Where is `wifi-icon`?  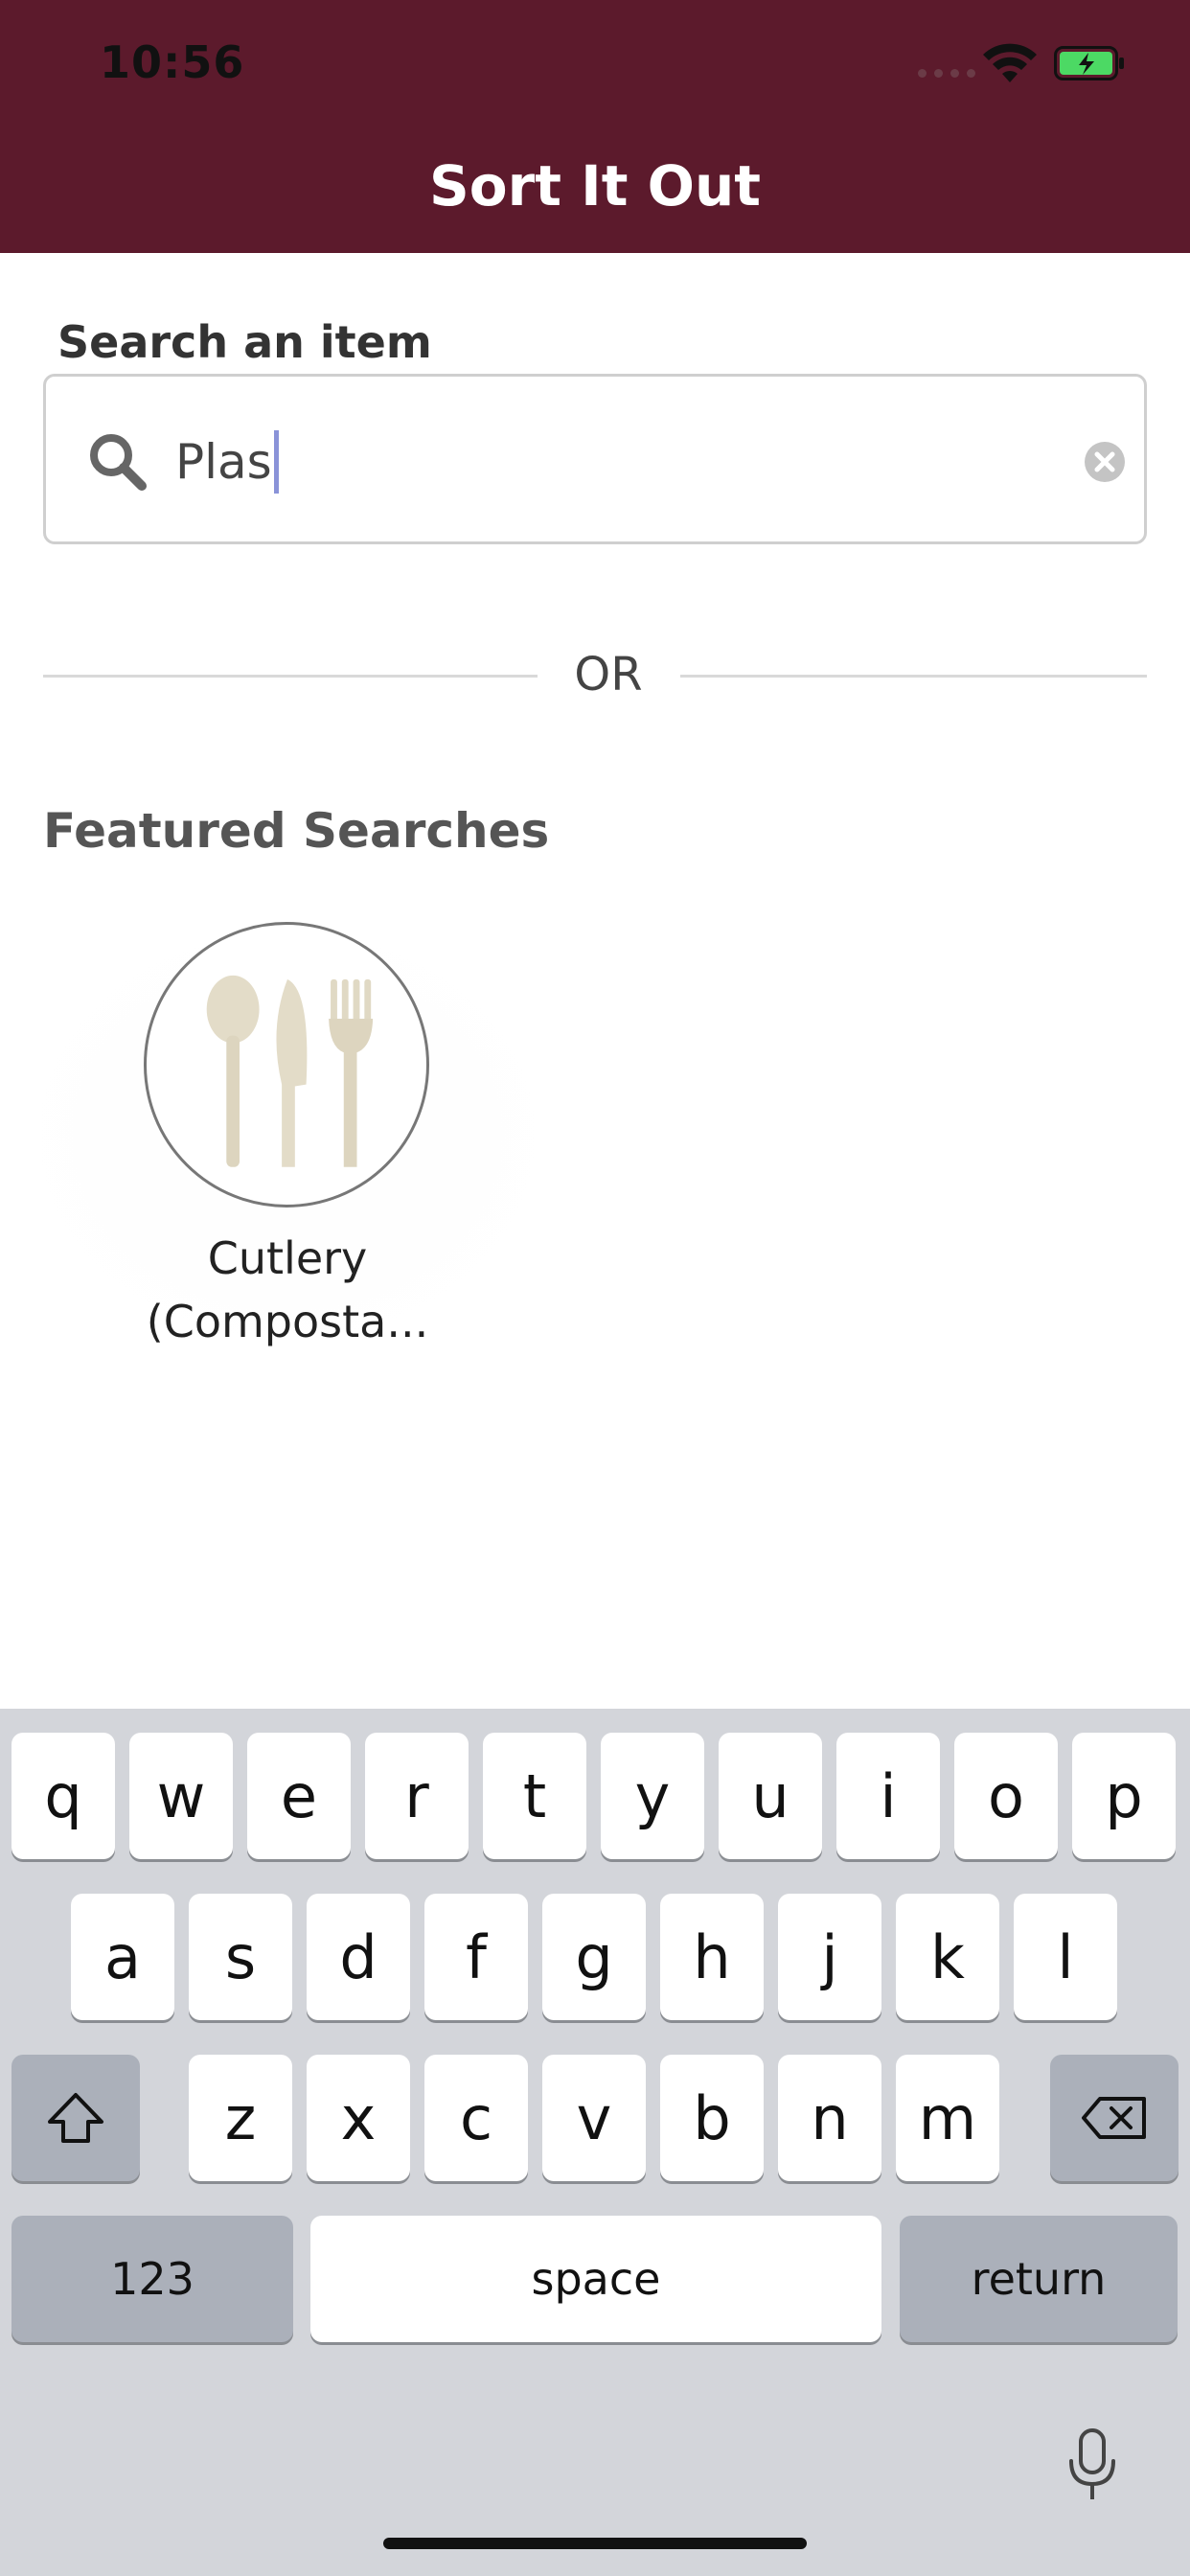 wifi-icon is located at coordinates (1010, 63).